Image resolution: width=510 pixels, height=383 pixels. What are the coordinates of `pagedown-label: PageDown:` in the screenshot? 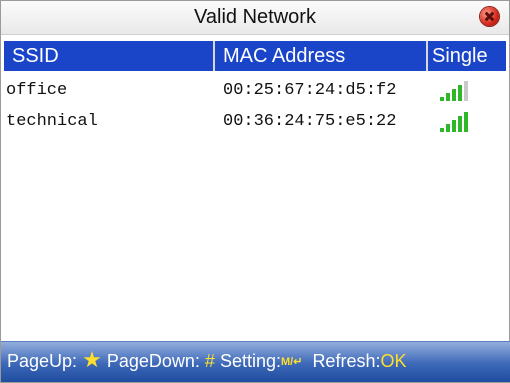 It's located at (153, 361).